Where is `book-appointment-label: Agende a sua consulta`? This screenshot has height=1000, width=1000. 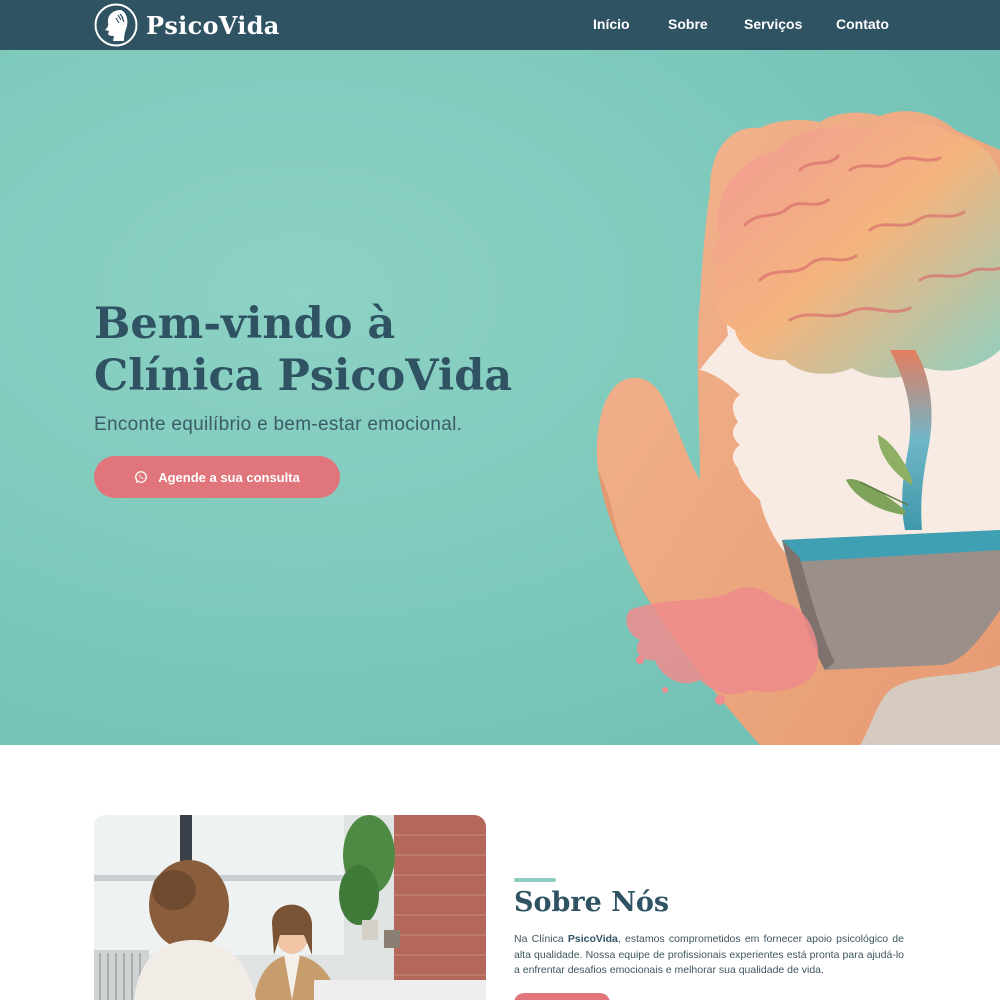 book-appointment-label: Agende a sua consulta is located at coordinates (229, 477).